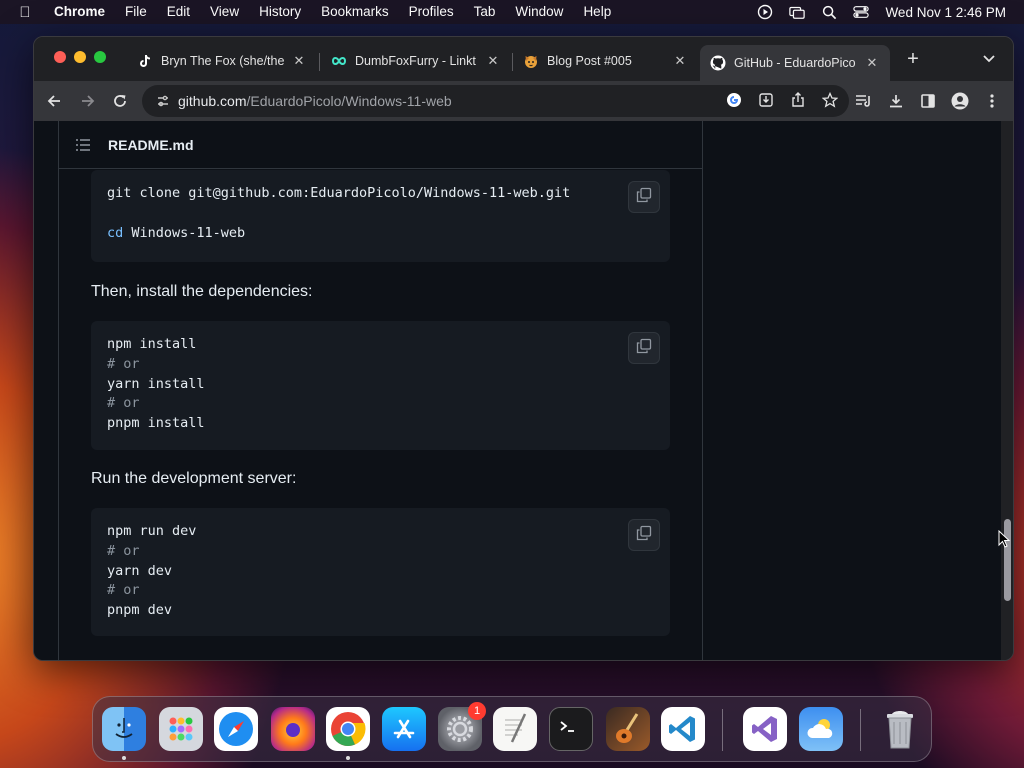 This screenshot has width=1024, height=768. What do you see at coordinates (60, 57) in the screenshot?
I see `close-window-button` at bounding box center [60, 57].